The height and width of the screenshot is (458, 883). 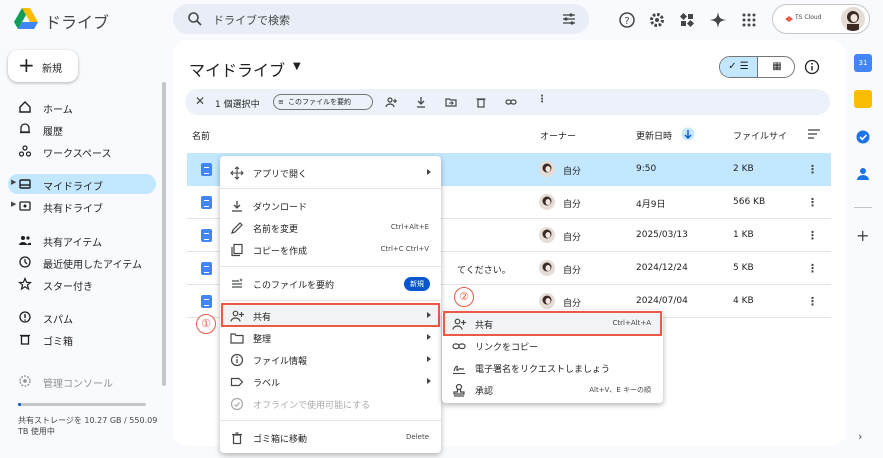 What do you see at coordinates (863, 137) in the screenshot?
I see `tasks-app-icon` at bounding box center [863, 137].